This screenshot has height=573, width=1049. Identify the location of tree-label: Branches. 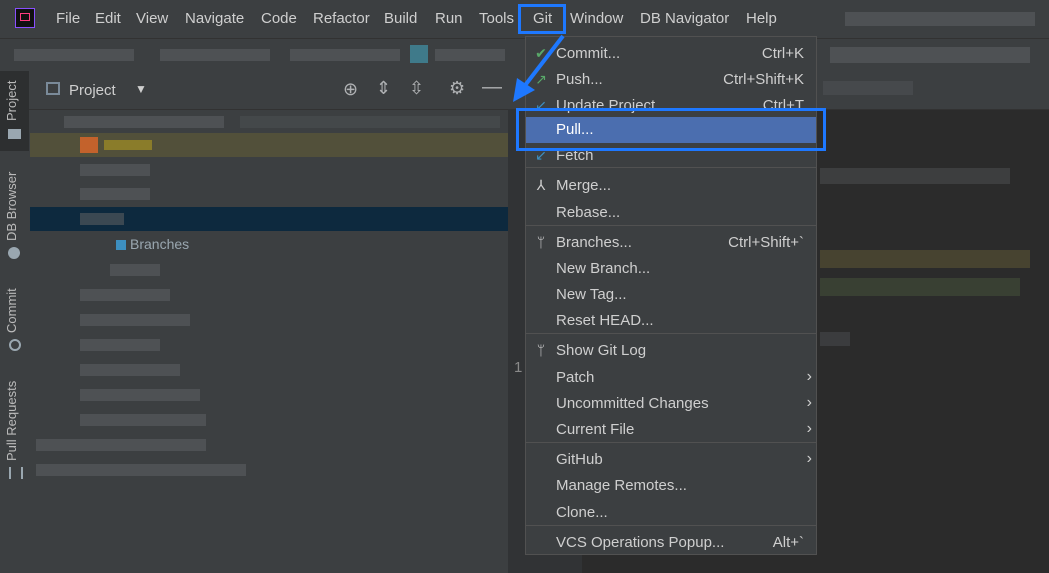
(160, 244).